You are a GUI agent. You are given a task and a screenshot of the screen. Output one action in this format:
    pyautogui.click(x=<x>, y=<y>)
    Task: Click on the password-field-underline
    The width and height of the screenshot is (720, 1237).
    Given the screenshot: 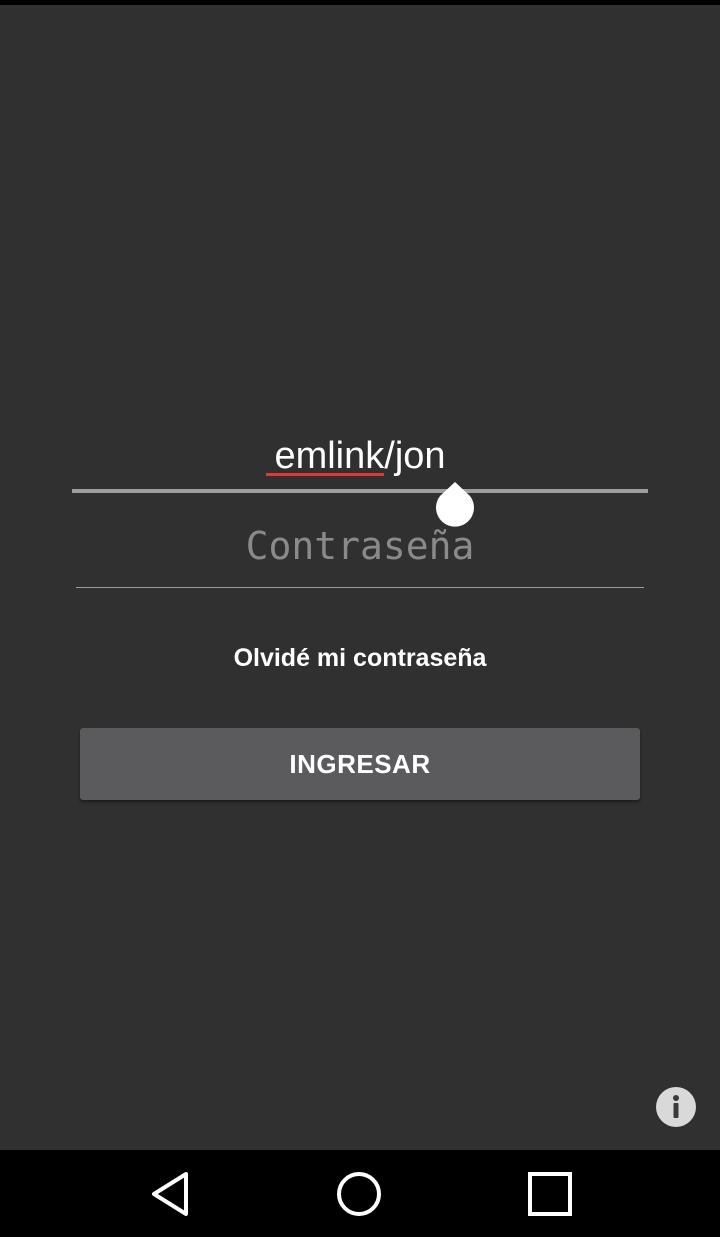 What is the action you would take?
    pyautogui.click(x=360, y=587)
    